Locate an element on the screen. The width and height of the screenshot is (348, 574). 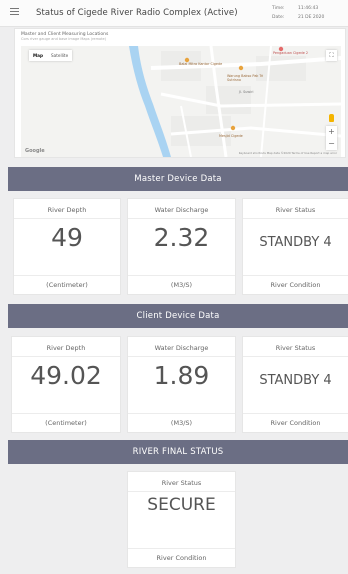
time-value: 11:46:43 is located at coordinates (308, 8).